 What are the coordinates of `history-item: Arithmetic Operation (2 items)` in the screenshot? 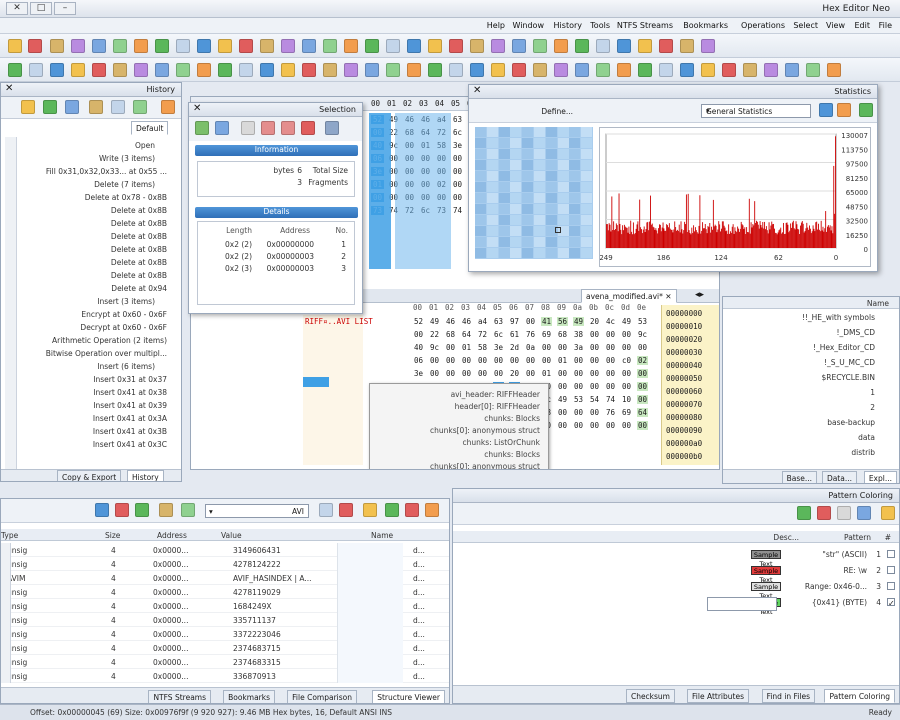 It's located at (109, 340).